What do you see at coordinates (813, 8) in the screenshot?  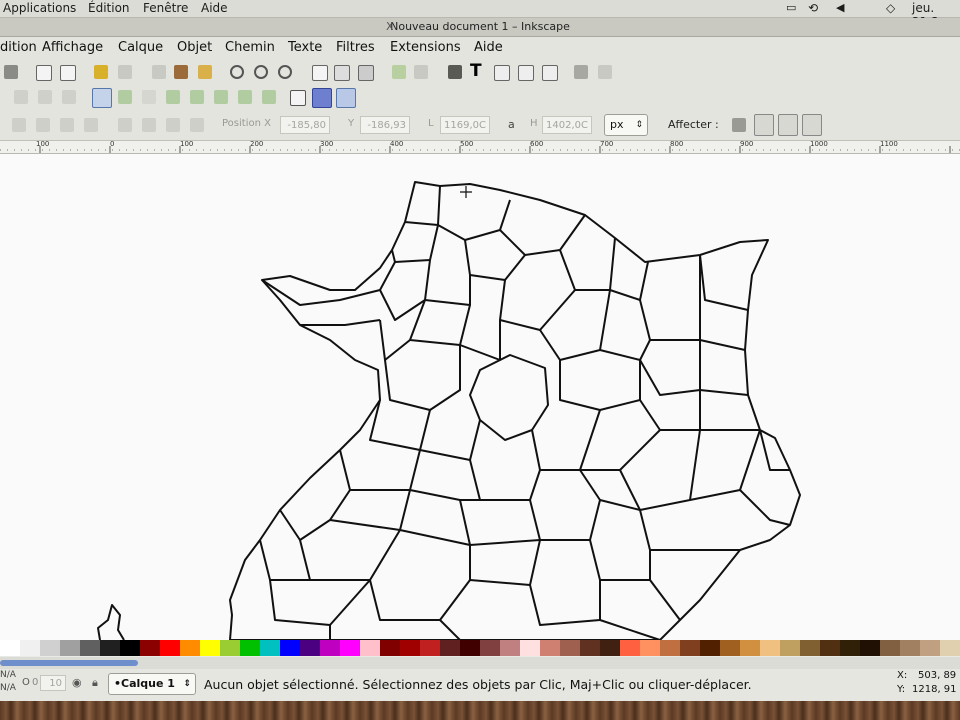 I see `time-machine-icon: ⟲` at bounding box center [813, 8].